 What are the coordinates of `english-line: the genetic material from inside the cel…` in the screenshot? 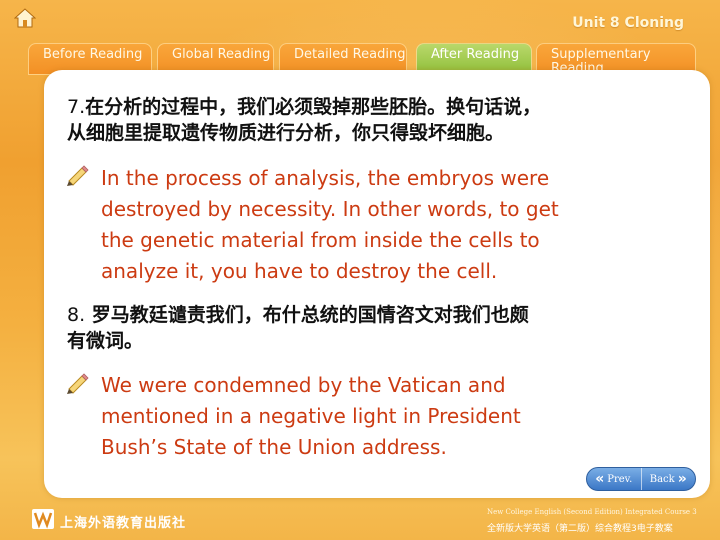 It's located at (320, 240).